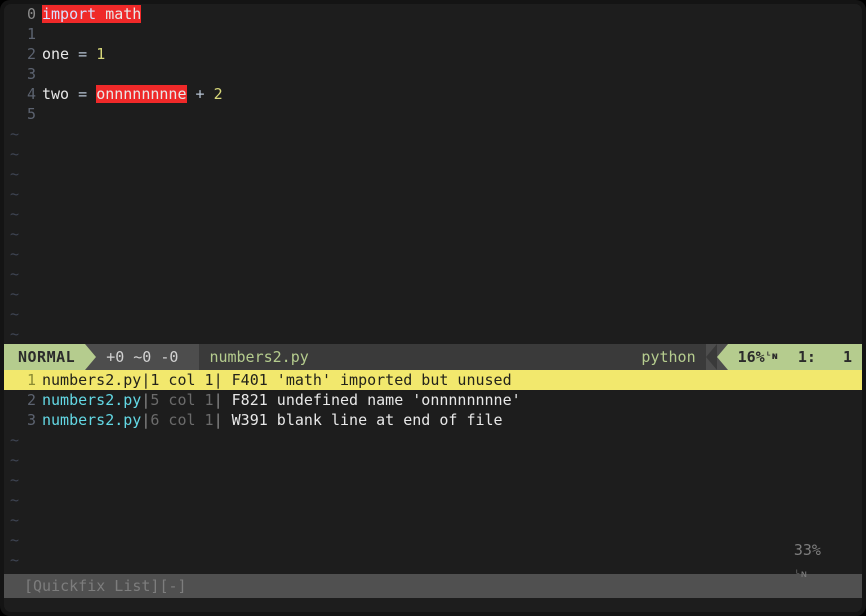 Image resolution: width=866 pixels, height=616 pixels. What do you see at coordinates (101, 54) in the screenshot?
I see `code-token: 1` at bounding box center [101, 54].